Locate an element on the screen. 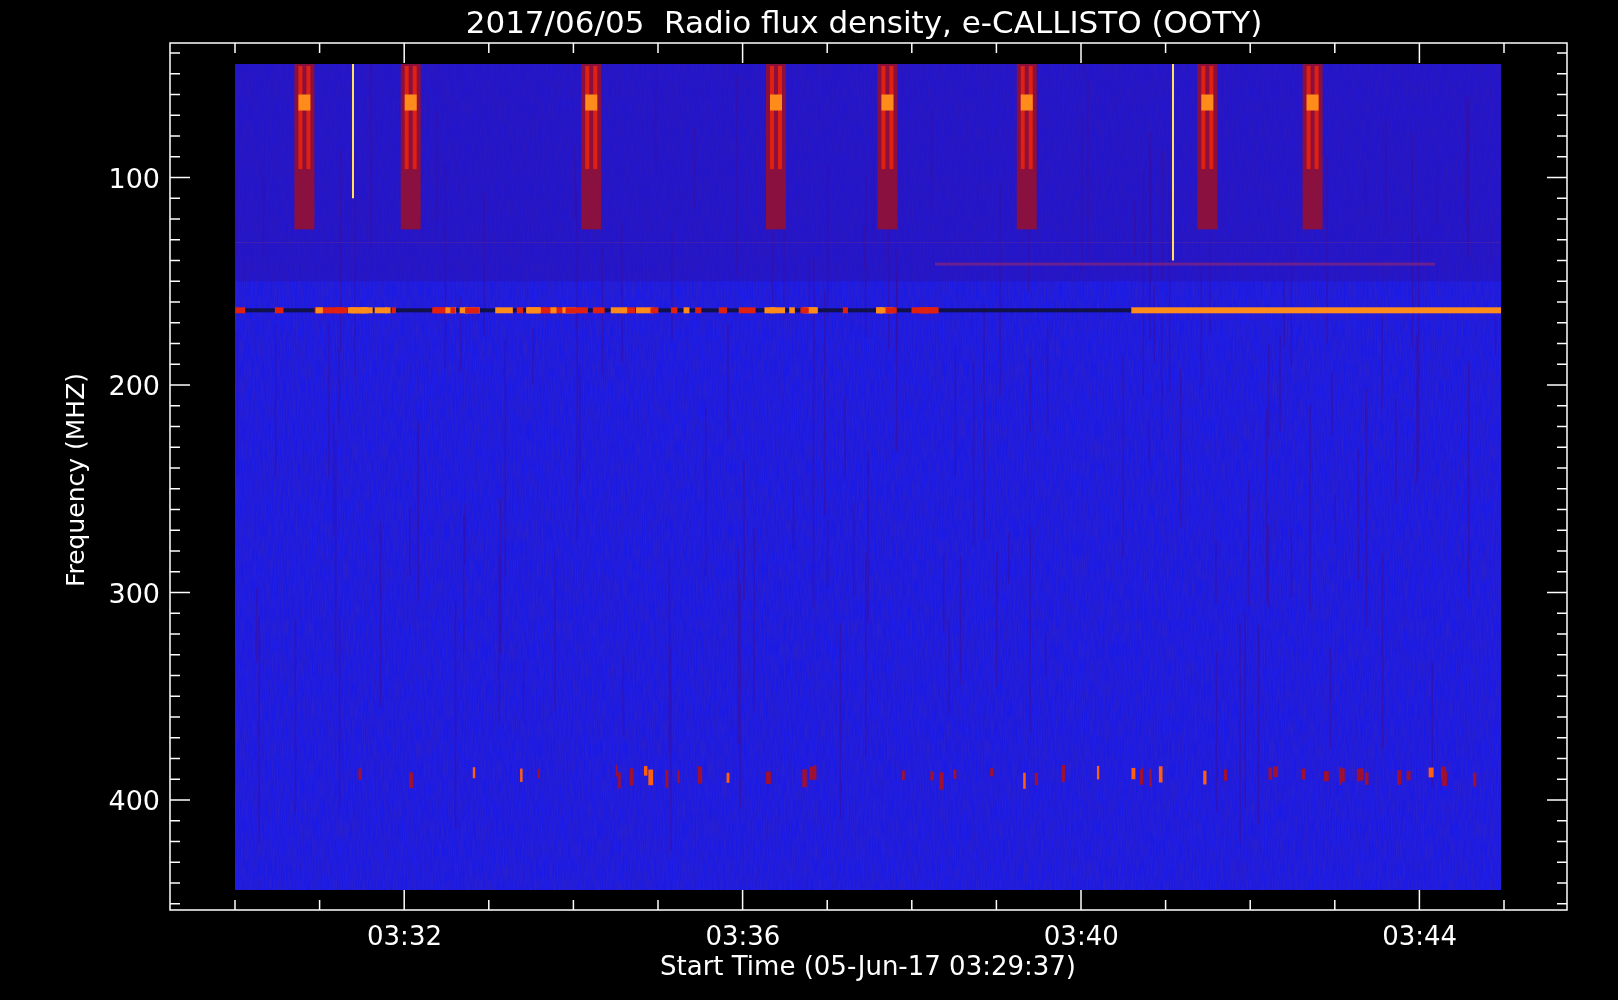 The image size is (1618, 1000). tick-label: 03:32 is located at coordinates (404, 936).